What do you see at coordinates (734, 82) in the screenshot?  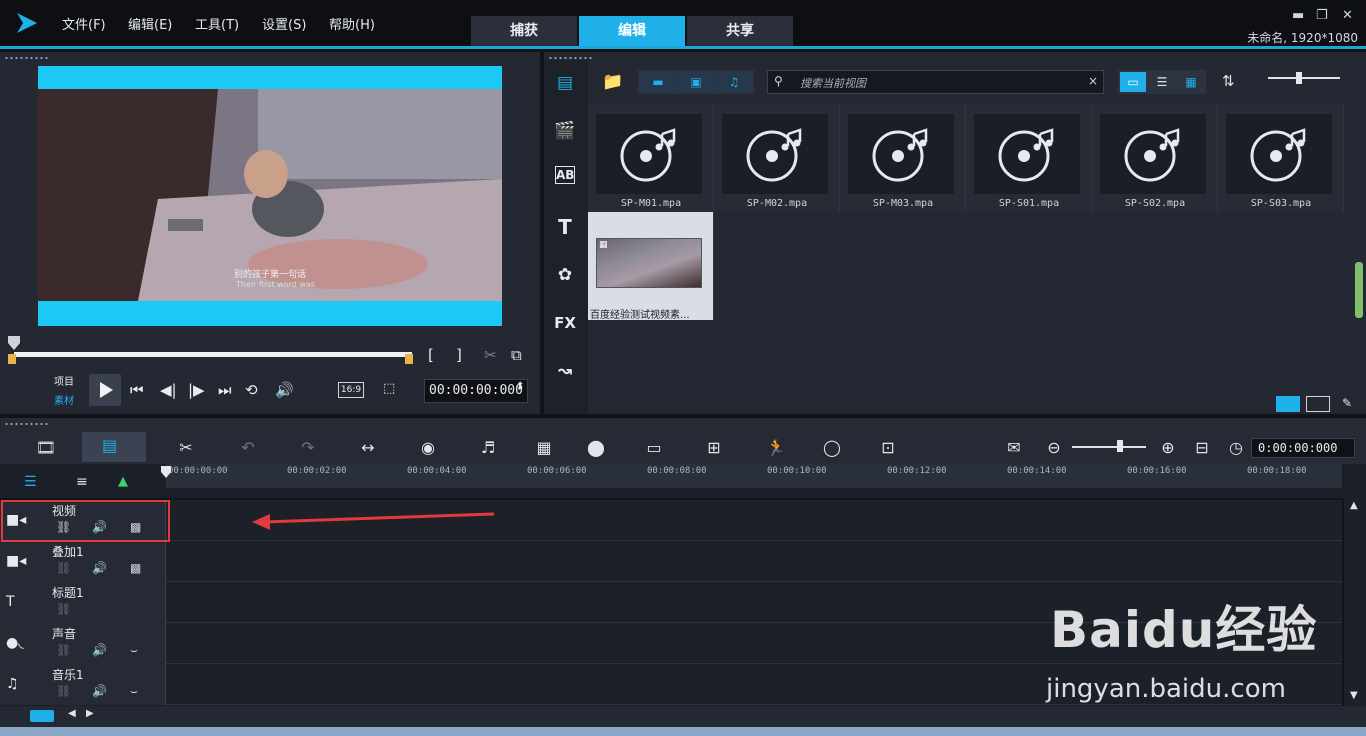 I see `show-audio-icon: ♫` at bounding box center [734, 82].